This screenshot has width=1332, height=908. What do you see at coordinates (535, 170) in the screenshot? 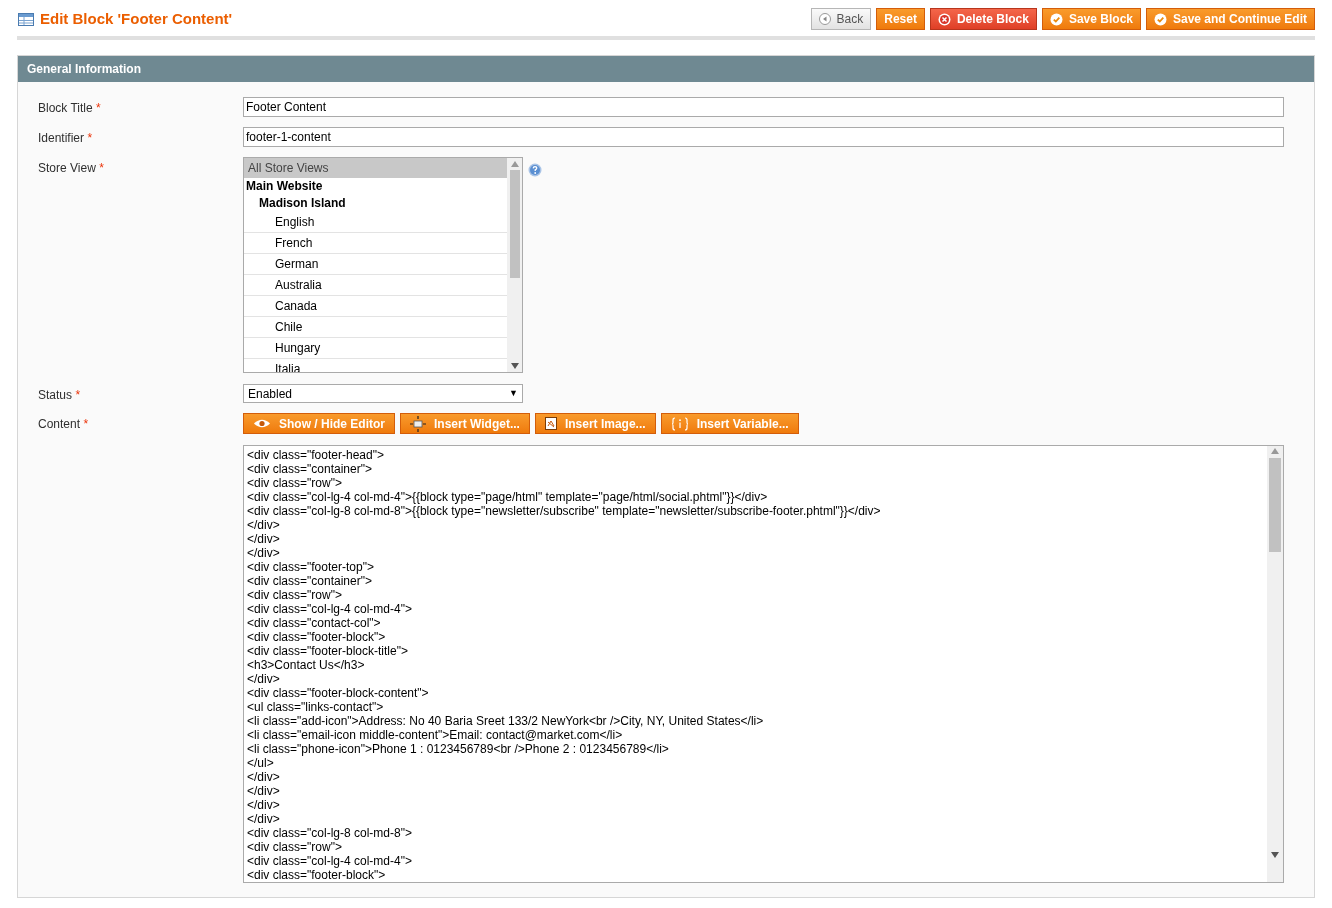
I see `help-icon` at bounding box center [535, 170].